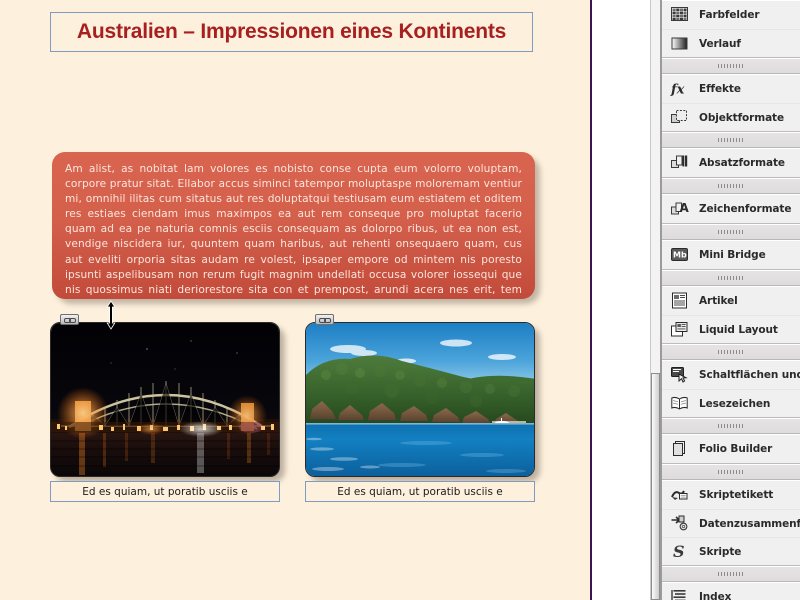  I want to click on panel-group: Skriptetikett Datenzusammenführu S Skripte, so click(731, 523).